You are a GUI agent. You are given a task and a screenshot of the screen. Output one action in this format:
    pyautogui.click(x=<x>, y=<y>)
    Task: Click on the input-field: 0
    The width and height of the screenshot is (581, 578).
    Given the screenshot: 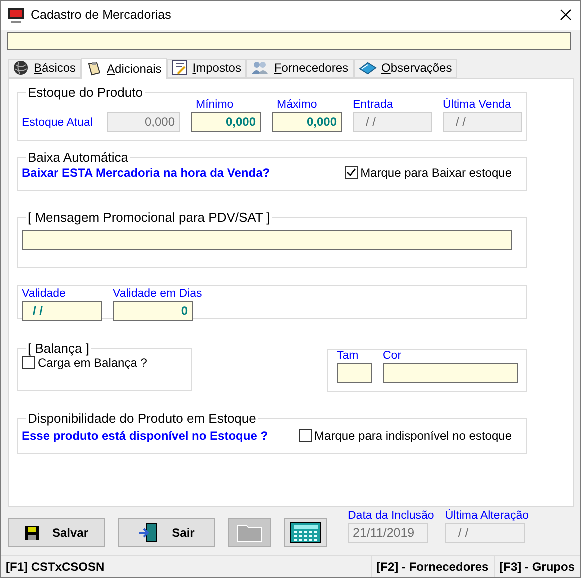 What is the action you would take?
    pyautogui.click(x=153, y=310)
    